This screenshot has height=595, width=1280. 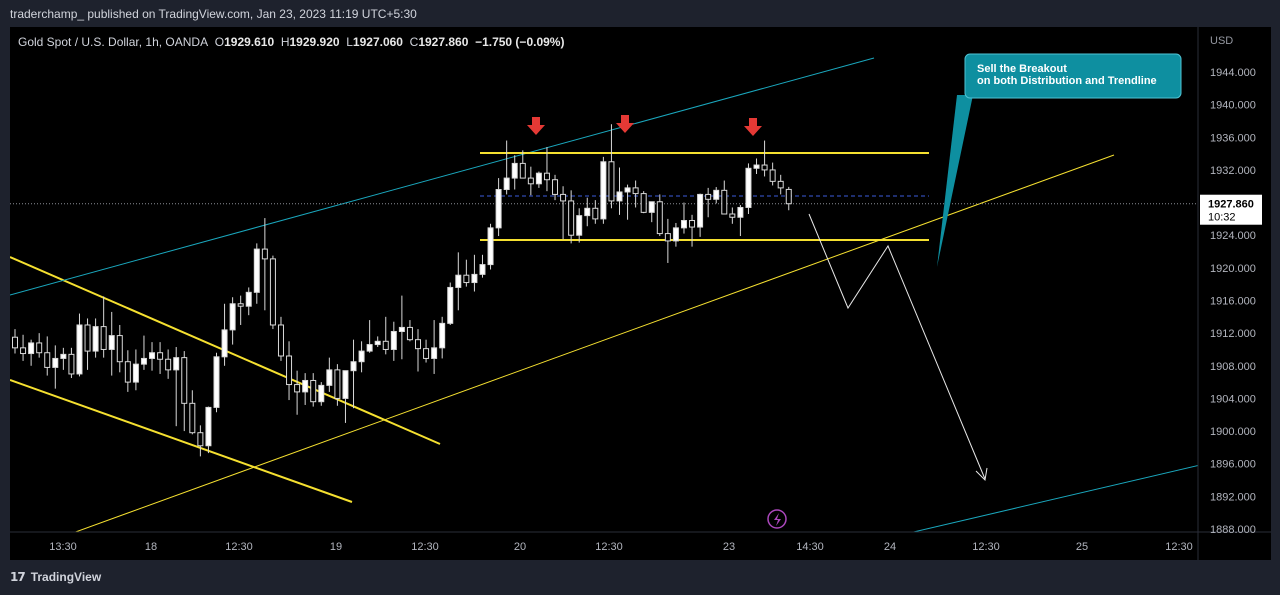 What do you see at coordinates (249, 42) in the screenshot?
I see `open-value: 1929.610` at bounding box center [249, 42].